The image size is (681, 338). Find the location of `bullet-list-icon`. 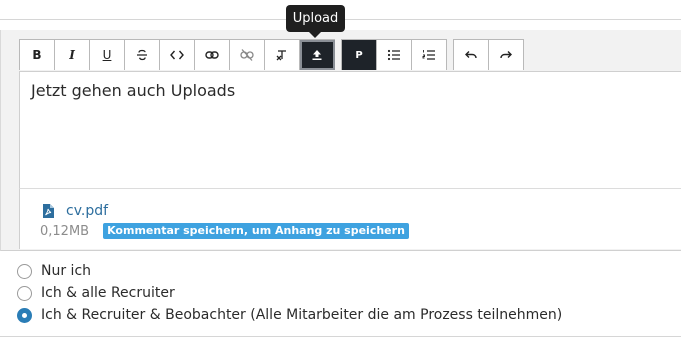

bullet-list-icon is located at coordinates (394, 55).